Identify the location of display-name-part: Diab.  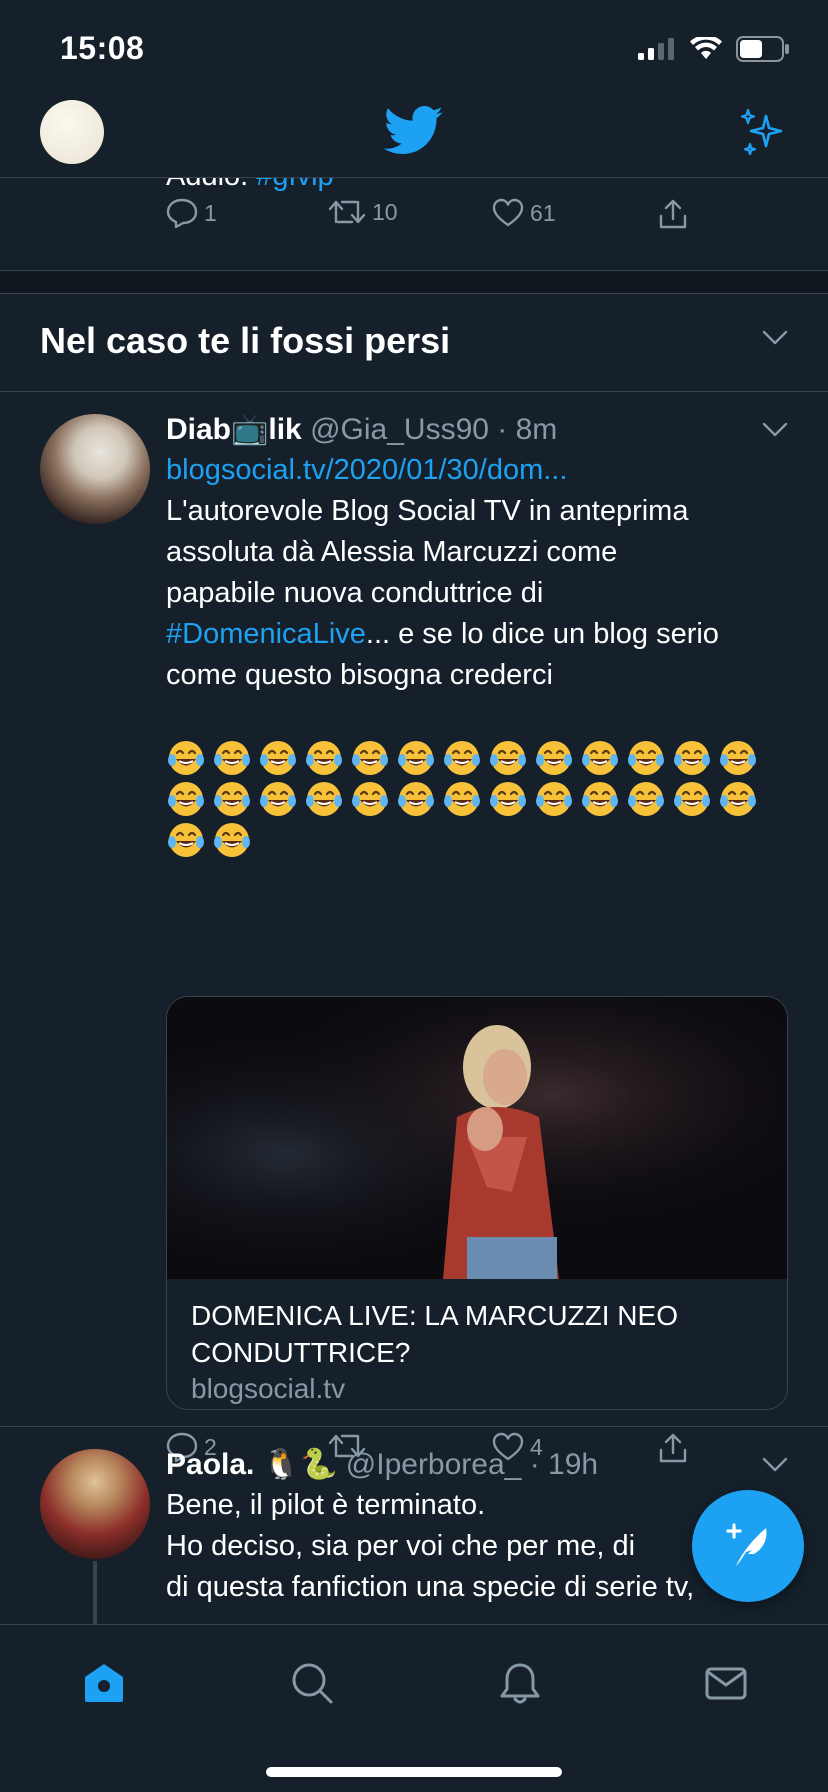
(199, 429).